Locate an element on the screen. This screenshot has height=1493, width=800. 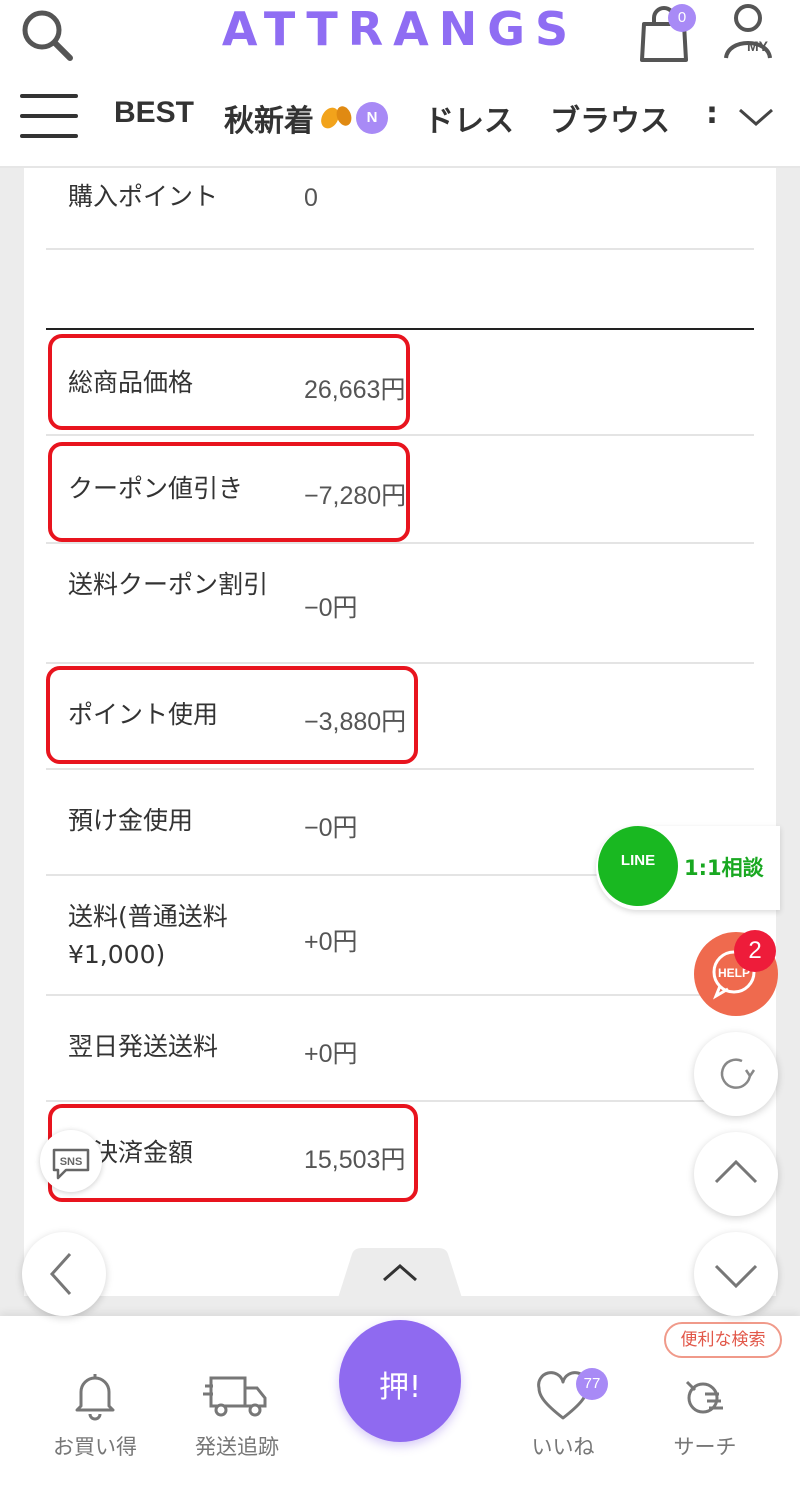
row-label: 購入ポイント is located at coordinates (143, 196).